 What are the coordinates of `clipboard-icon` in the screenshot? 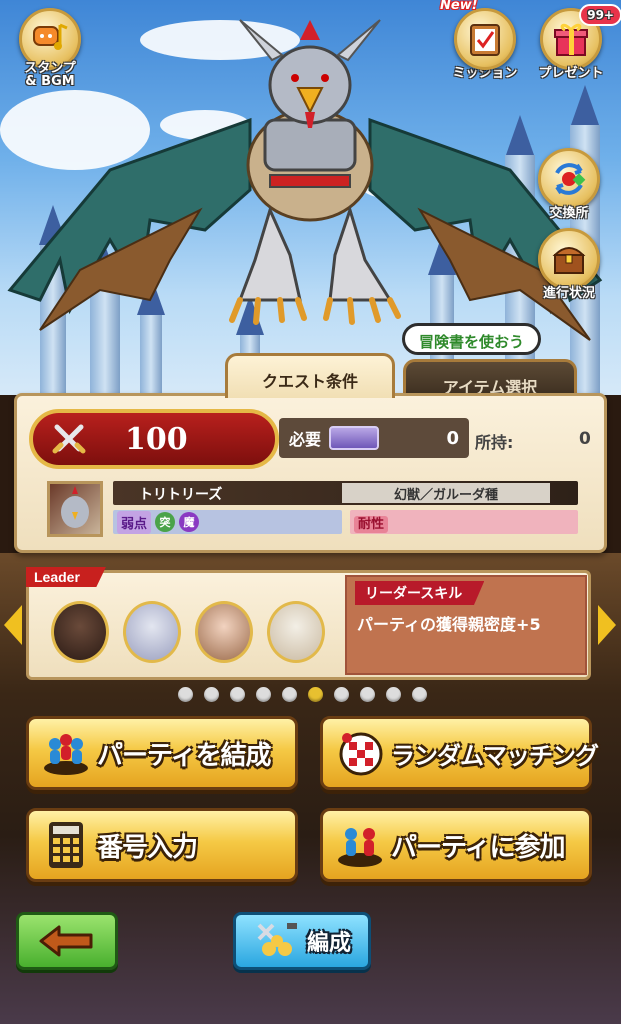 It's located at (485, 39).